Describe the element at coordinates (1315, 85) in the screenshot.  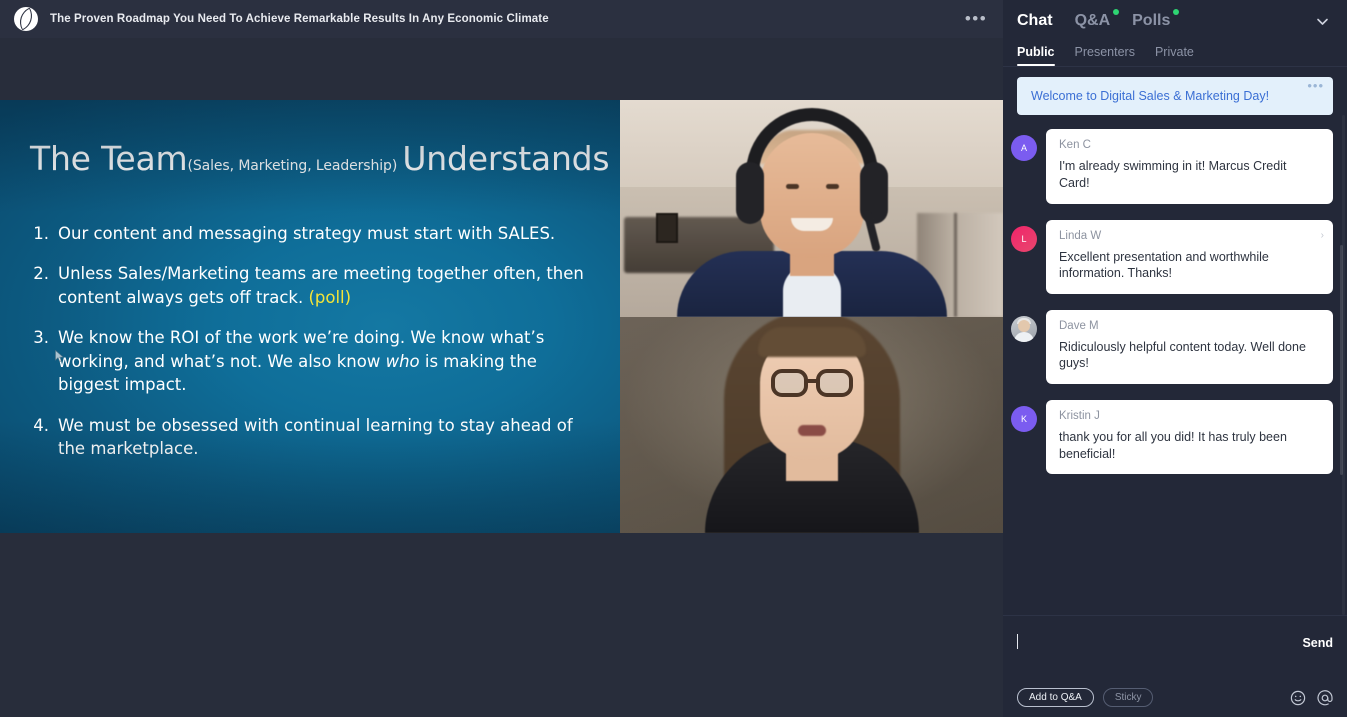
I see `sticky-message-menu-icon: •••` at that location.